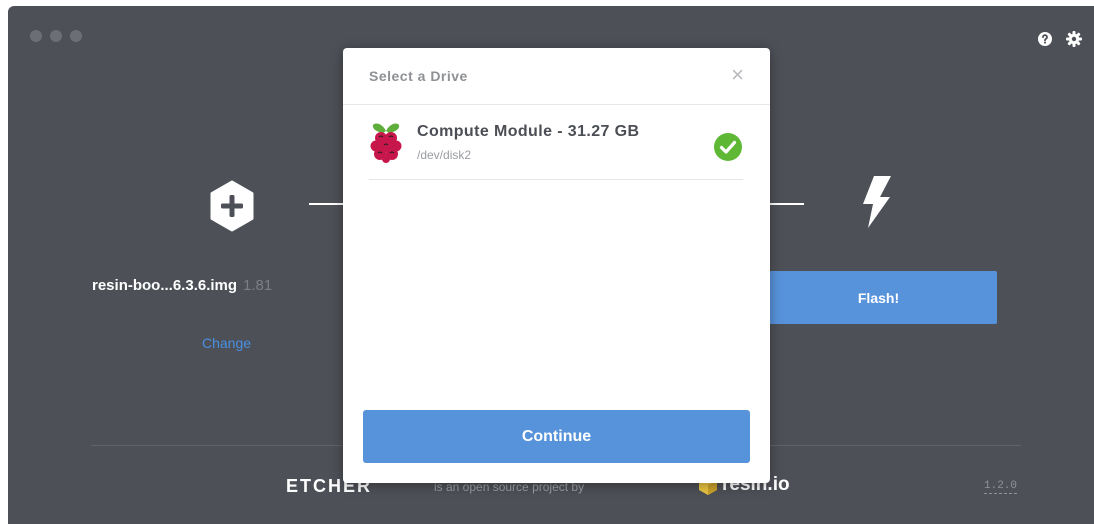  I want to click on raspberry-pi-icon, so click(386, 143).